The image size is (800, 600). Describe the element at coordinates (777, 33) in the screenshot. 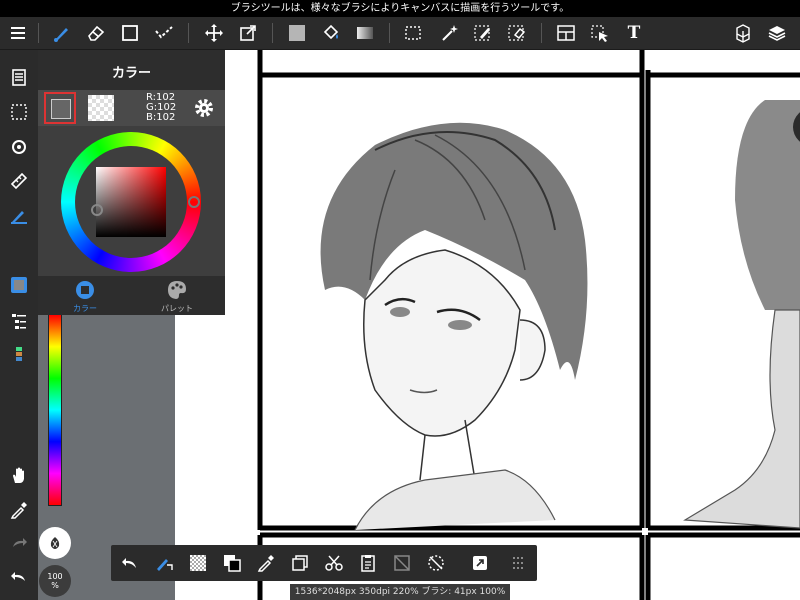

I see `layer-icon` at that location.